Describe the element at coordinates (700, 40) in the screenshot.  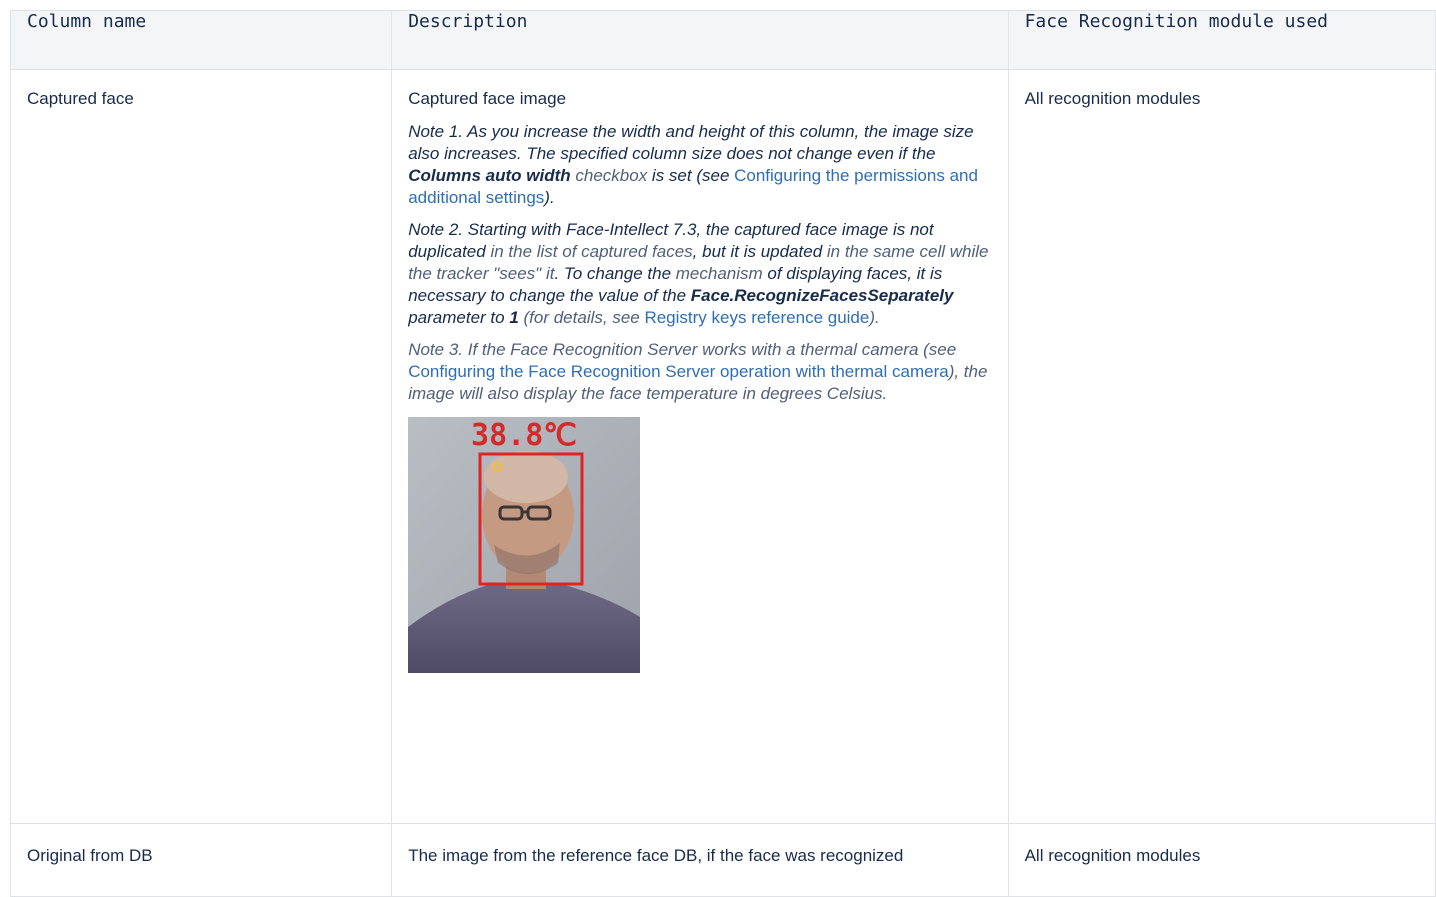
I see `header-description: Description` at that location.